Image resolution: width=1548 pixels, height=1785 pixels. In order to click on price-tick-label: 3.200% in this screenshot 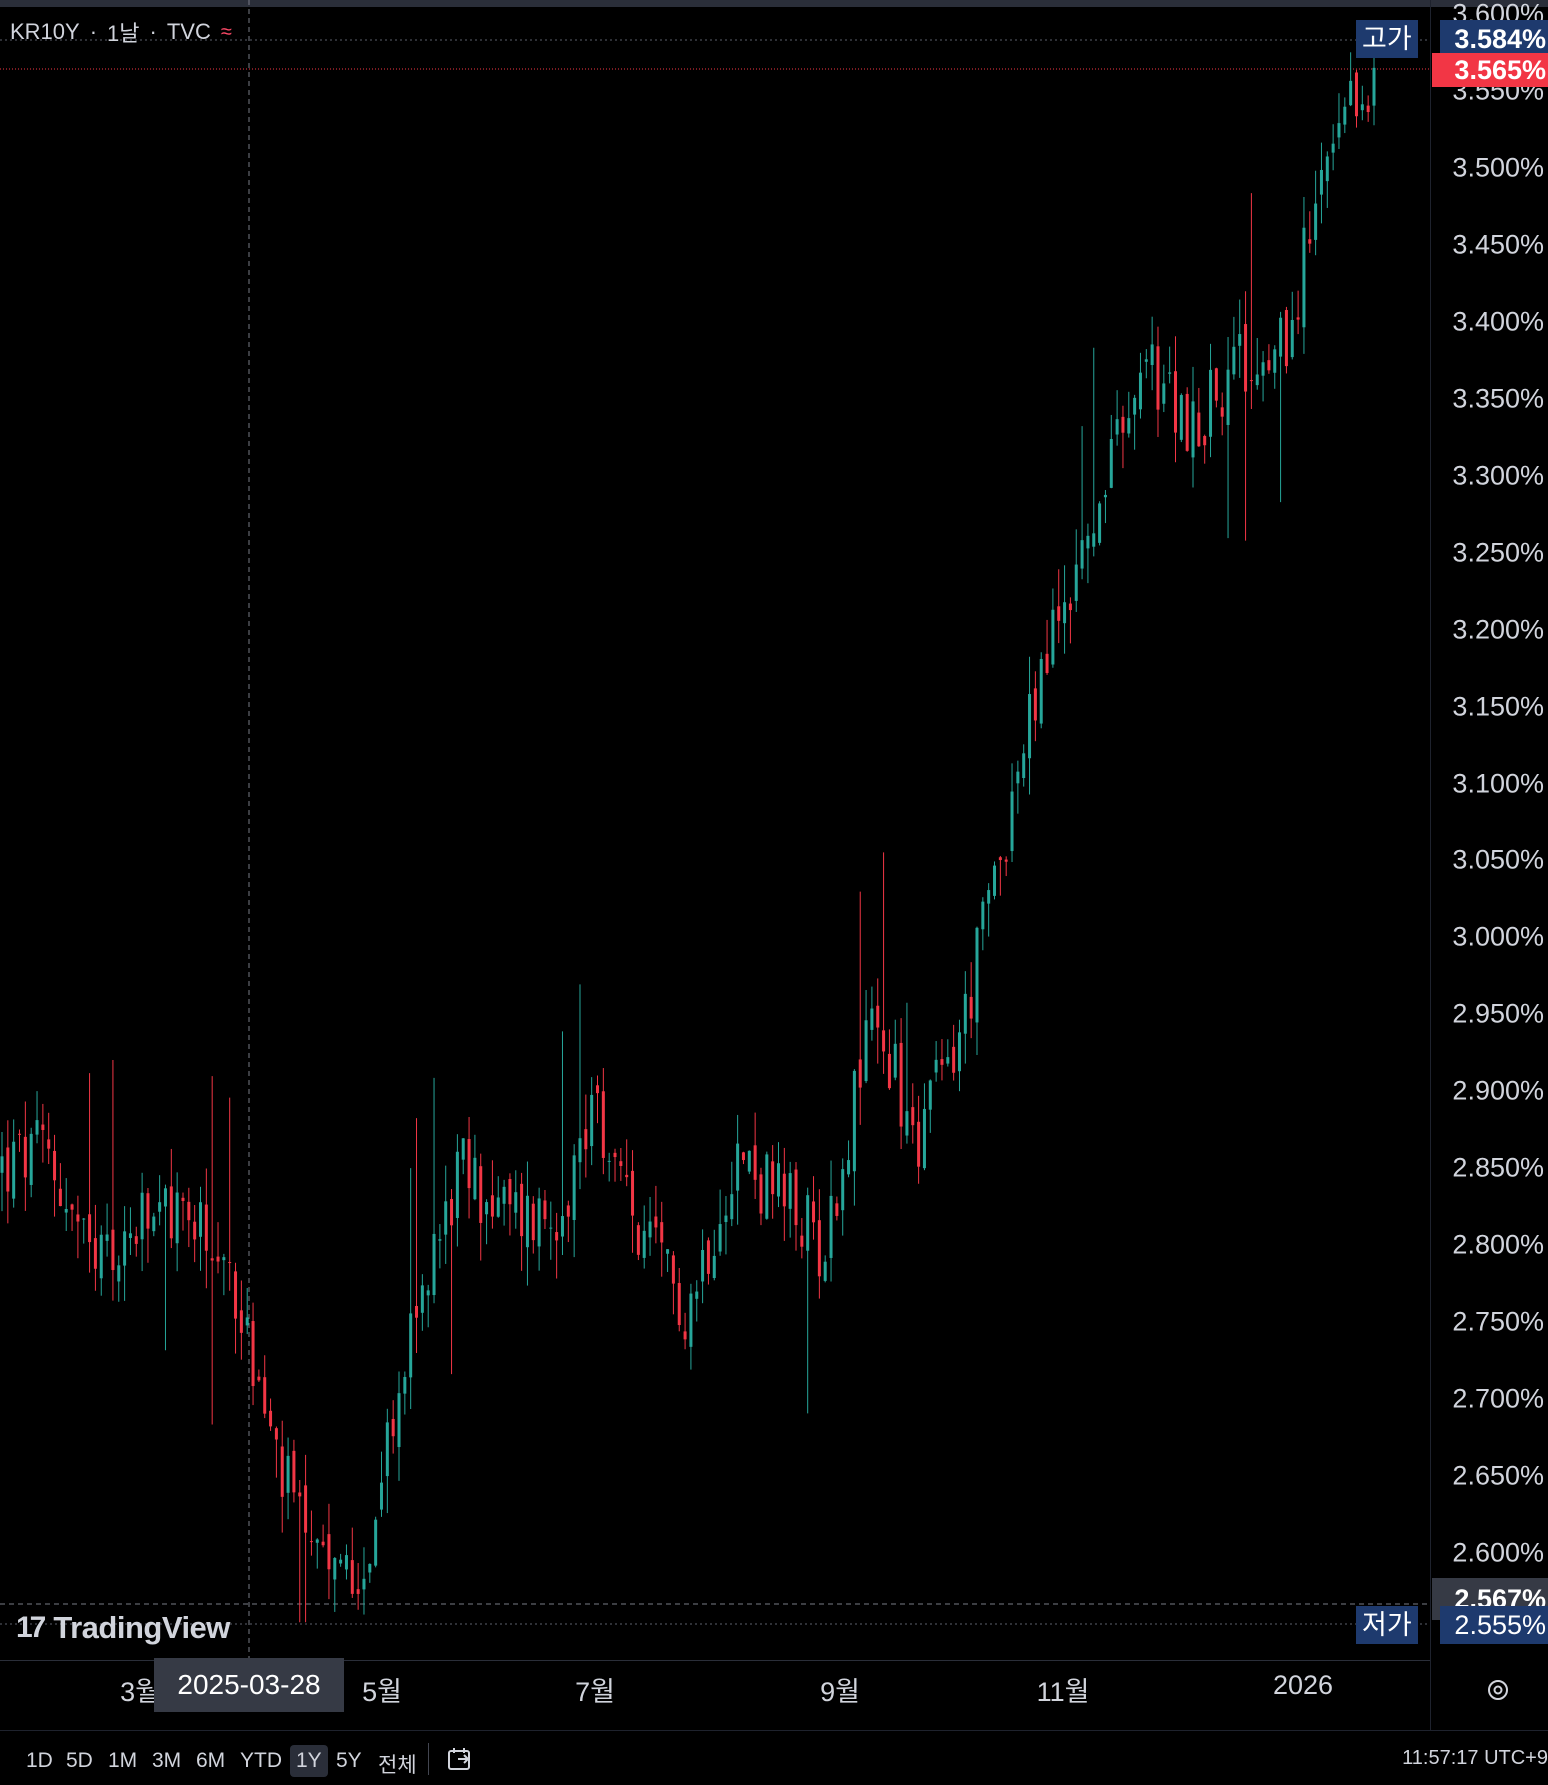, I will do `click(1498, 629)`.